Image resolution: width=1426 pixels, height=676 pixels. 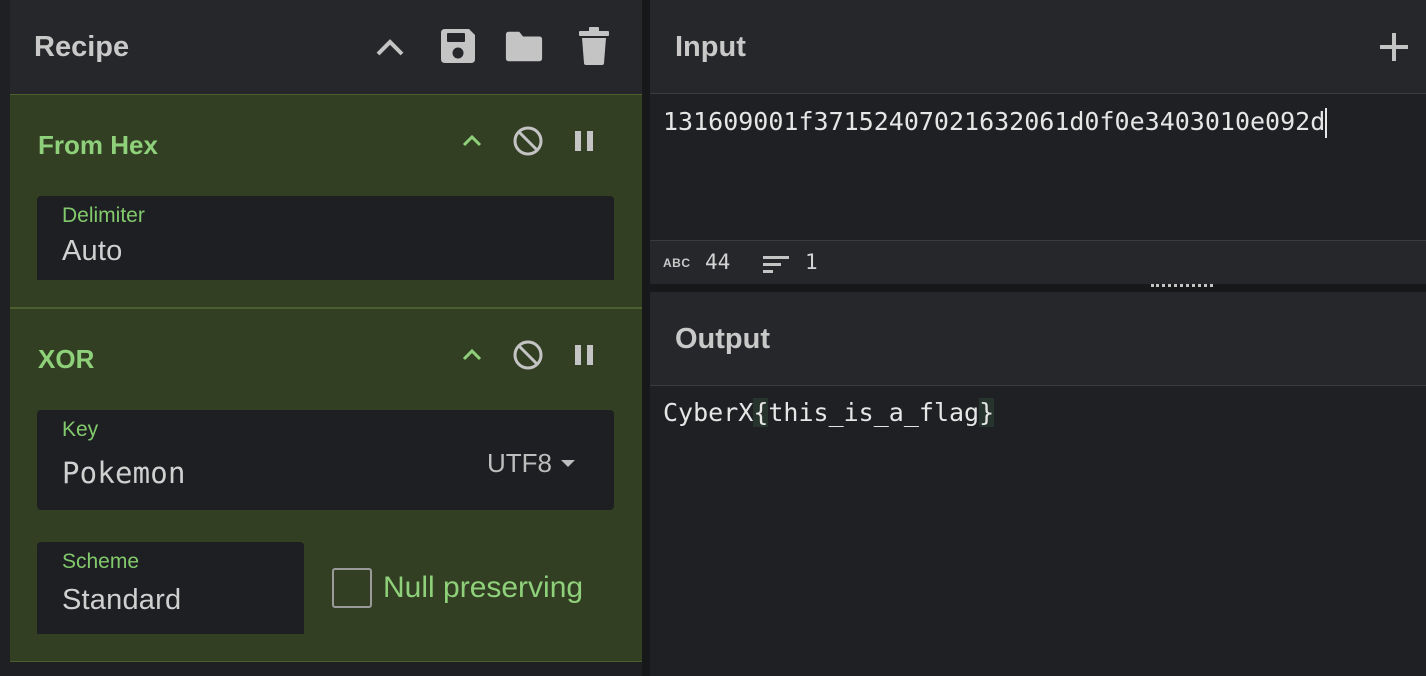 I want to click on input-header: Input, so click(x=1038, y=47).